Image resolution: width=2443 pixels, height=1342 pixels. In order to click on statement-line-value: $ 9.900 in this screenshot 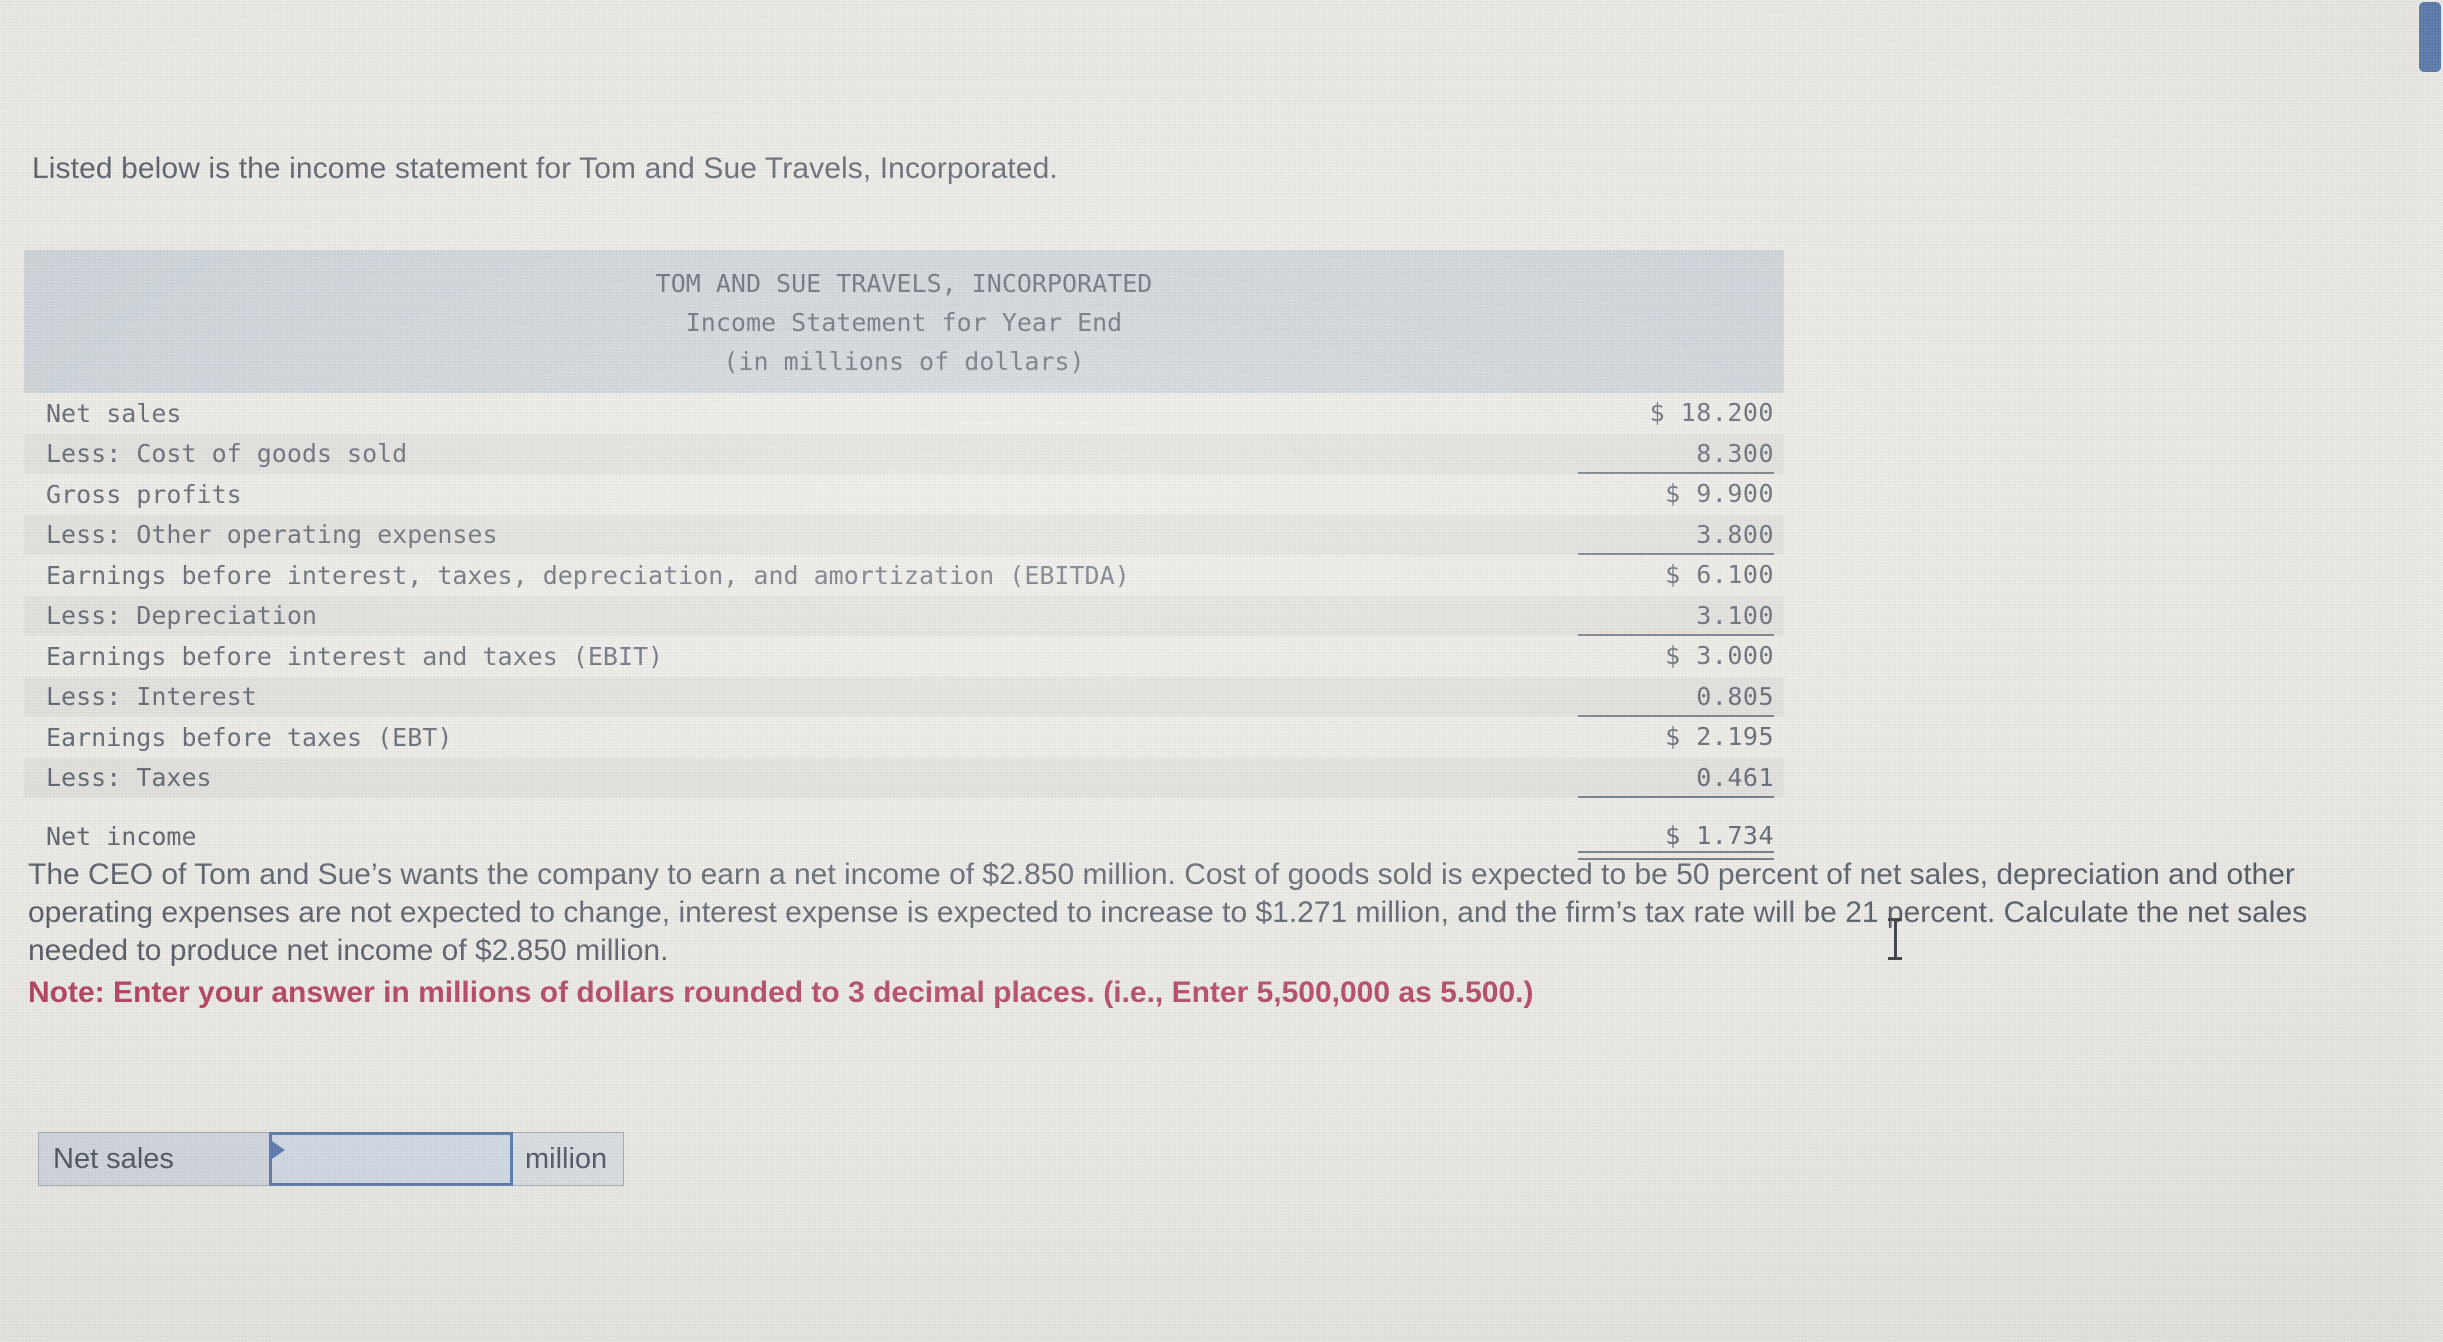, I will do `click(1719, 493)`.